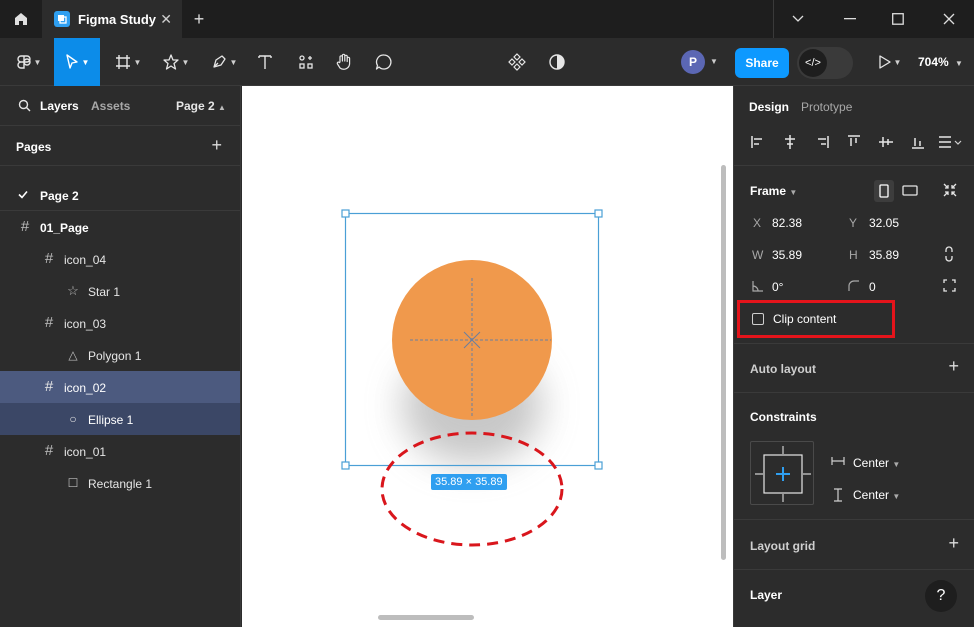 Image resolution: width=974 pixels, height=627 pixels. What do you see at coordinates (769, 107) in the screenshot?
I see `tab-design: Design` at bounding box center [769, 107].